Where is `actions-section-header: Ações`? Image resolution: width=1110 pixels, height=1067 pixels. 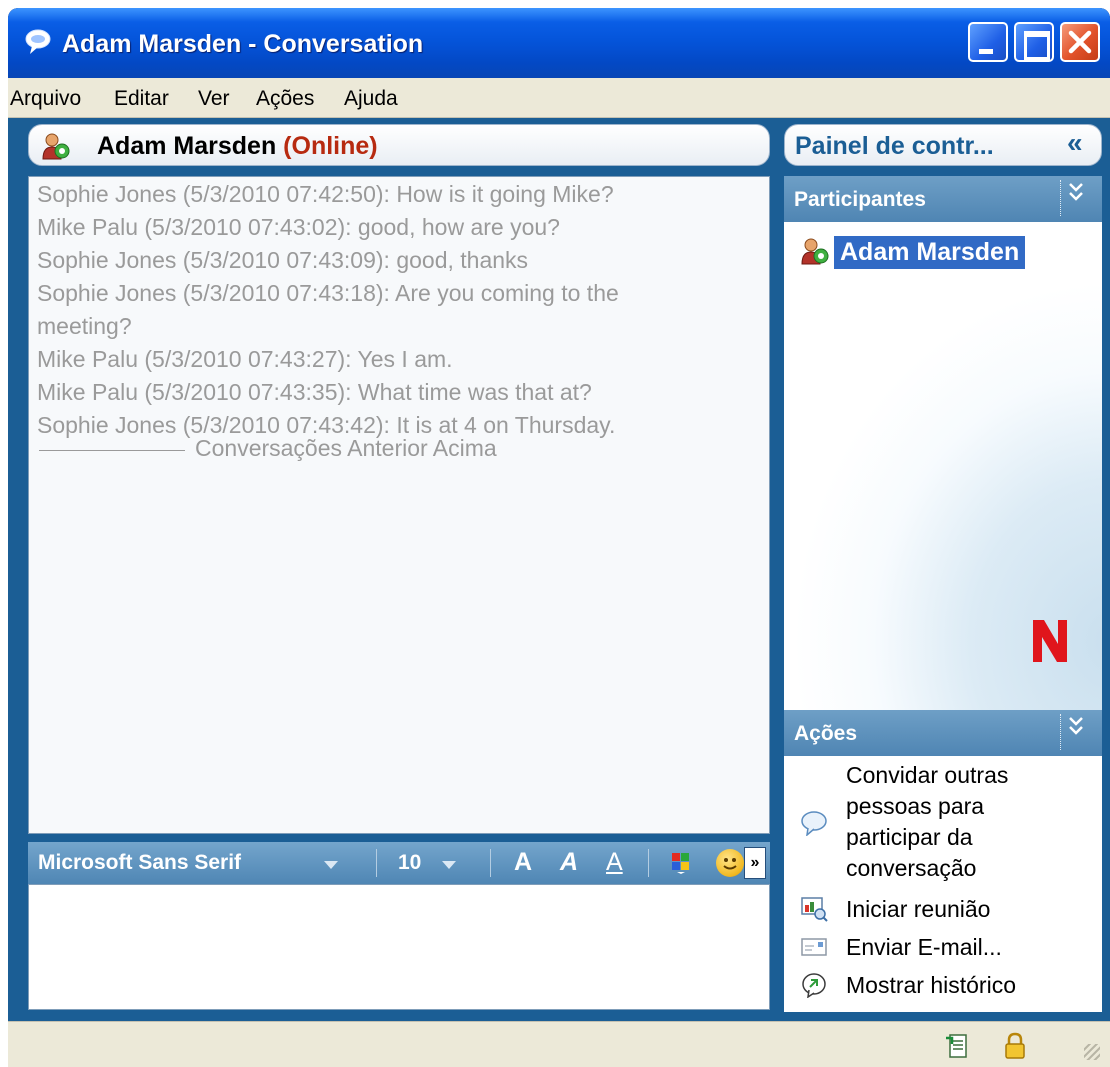 actions-section-header: Ações is located at coordinates (943, 733).